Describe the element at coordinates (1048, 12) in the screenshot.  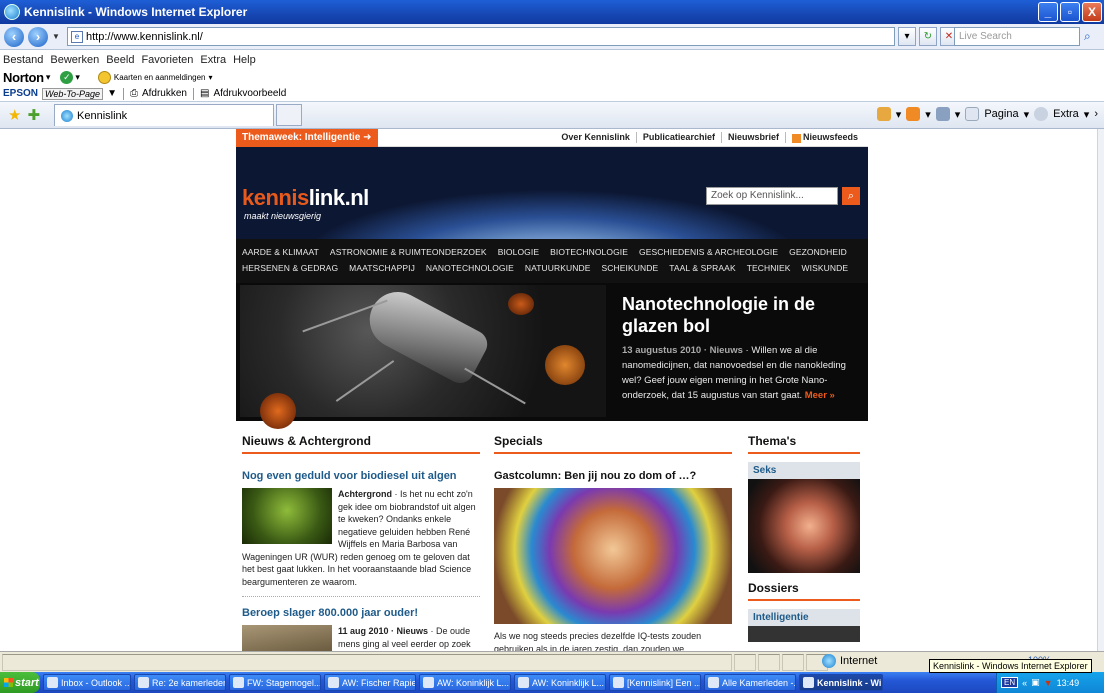
I see `minimize-button: _` at that location.